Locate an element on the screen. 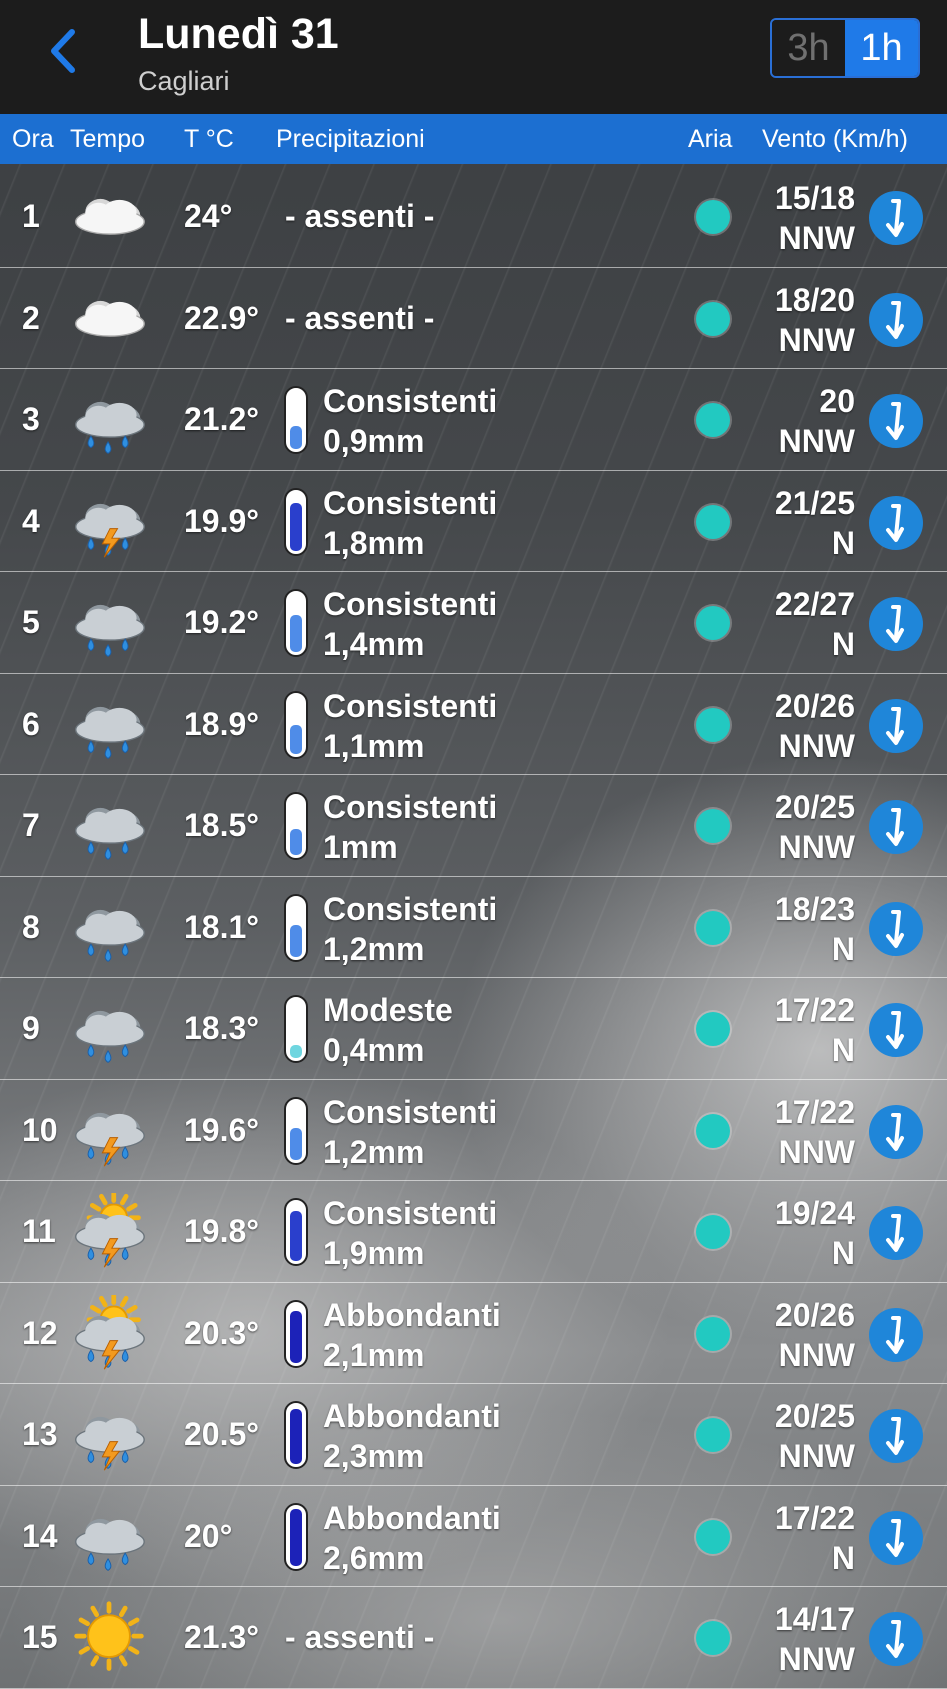 The width and height of the screenshot is (947, 1689). hour-label: 9 is located at coordinates (31, 1028).